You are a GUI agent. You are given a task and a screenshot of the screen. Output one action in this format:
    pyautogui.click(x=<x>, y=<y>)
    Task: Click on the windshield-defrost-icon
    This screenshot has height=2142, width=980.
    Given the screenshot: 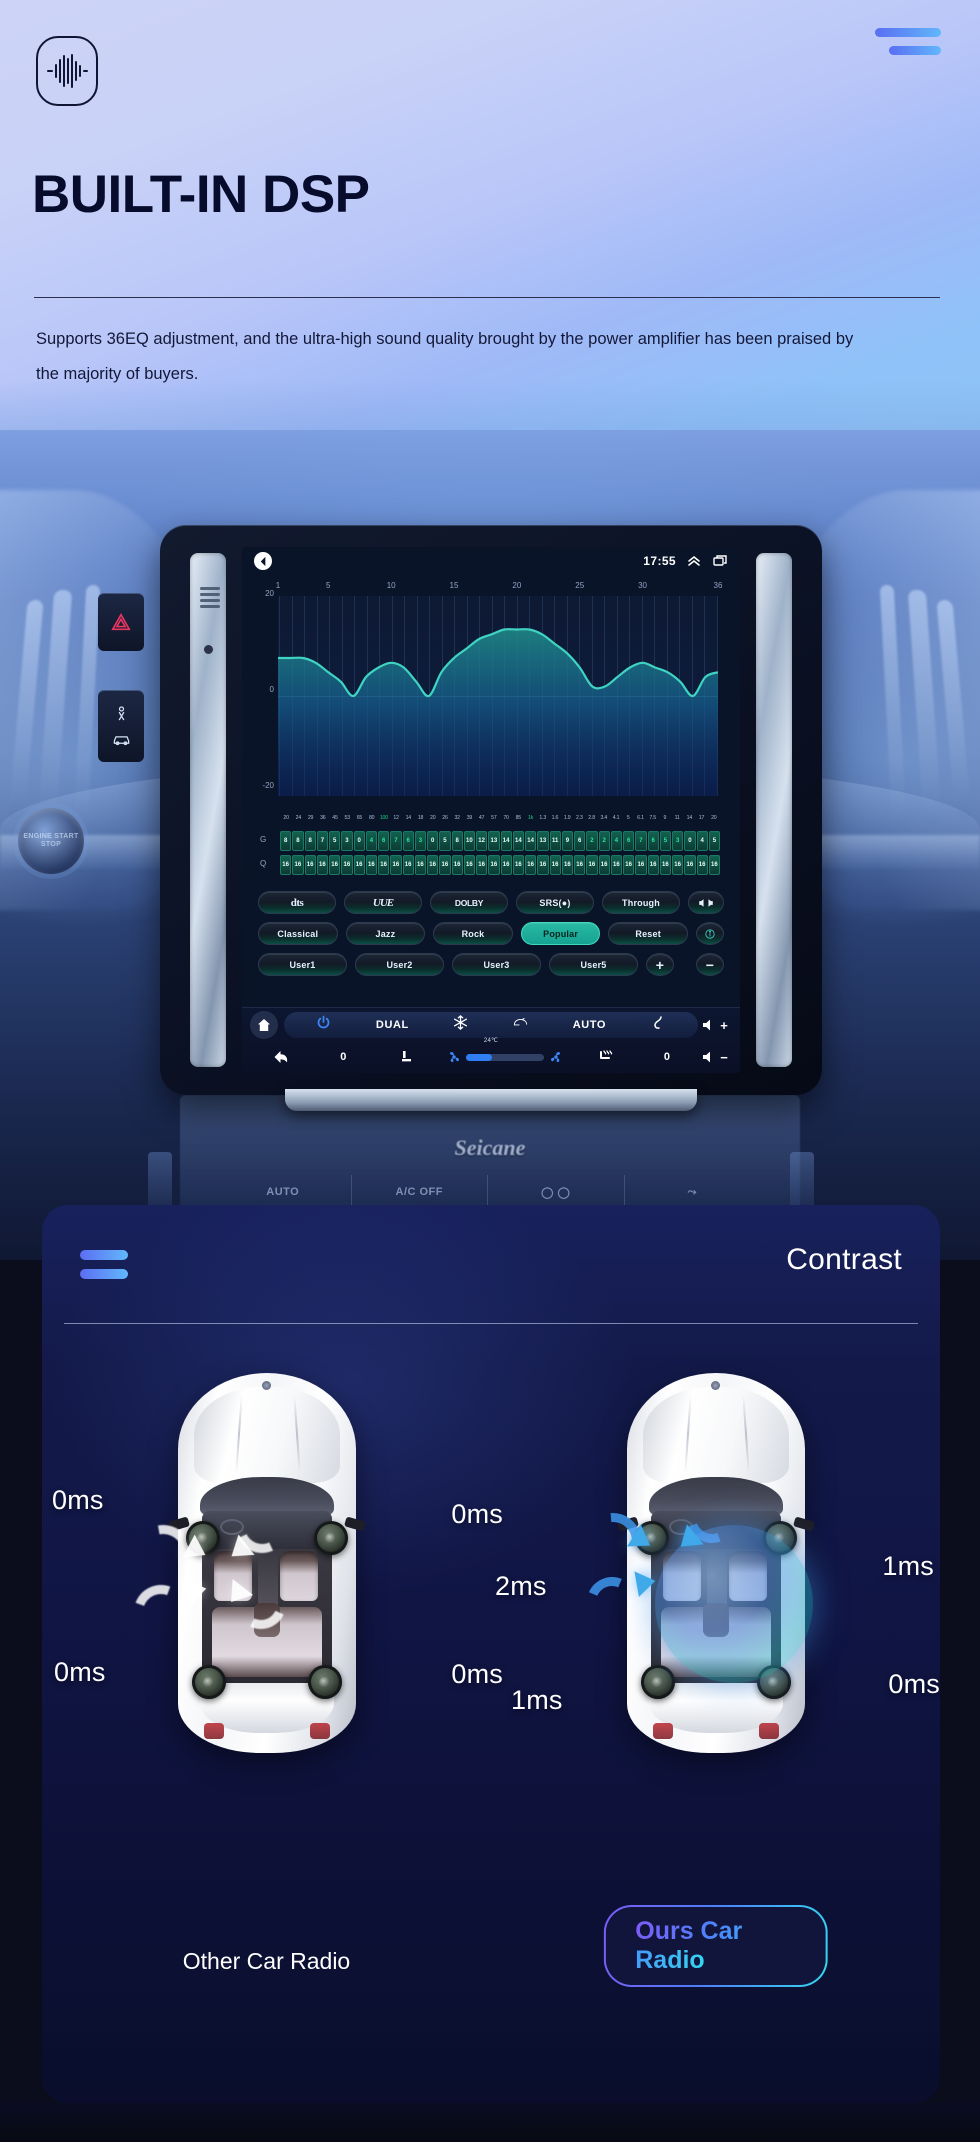 What is the action you would take?
    pyautogui.click(x=658, y=1025)
    